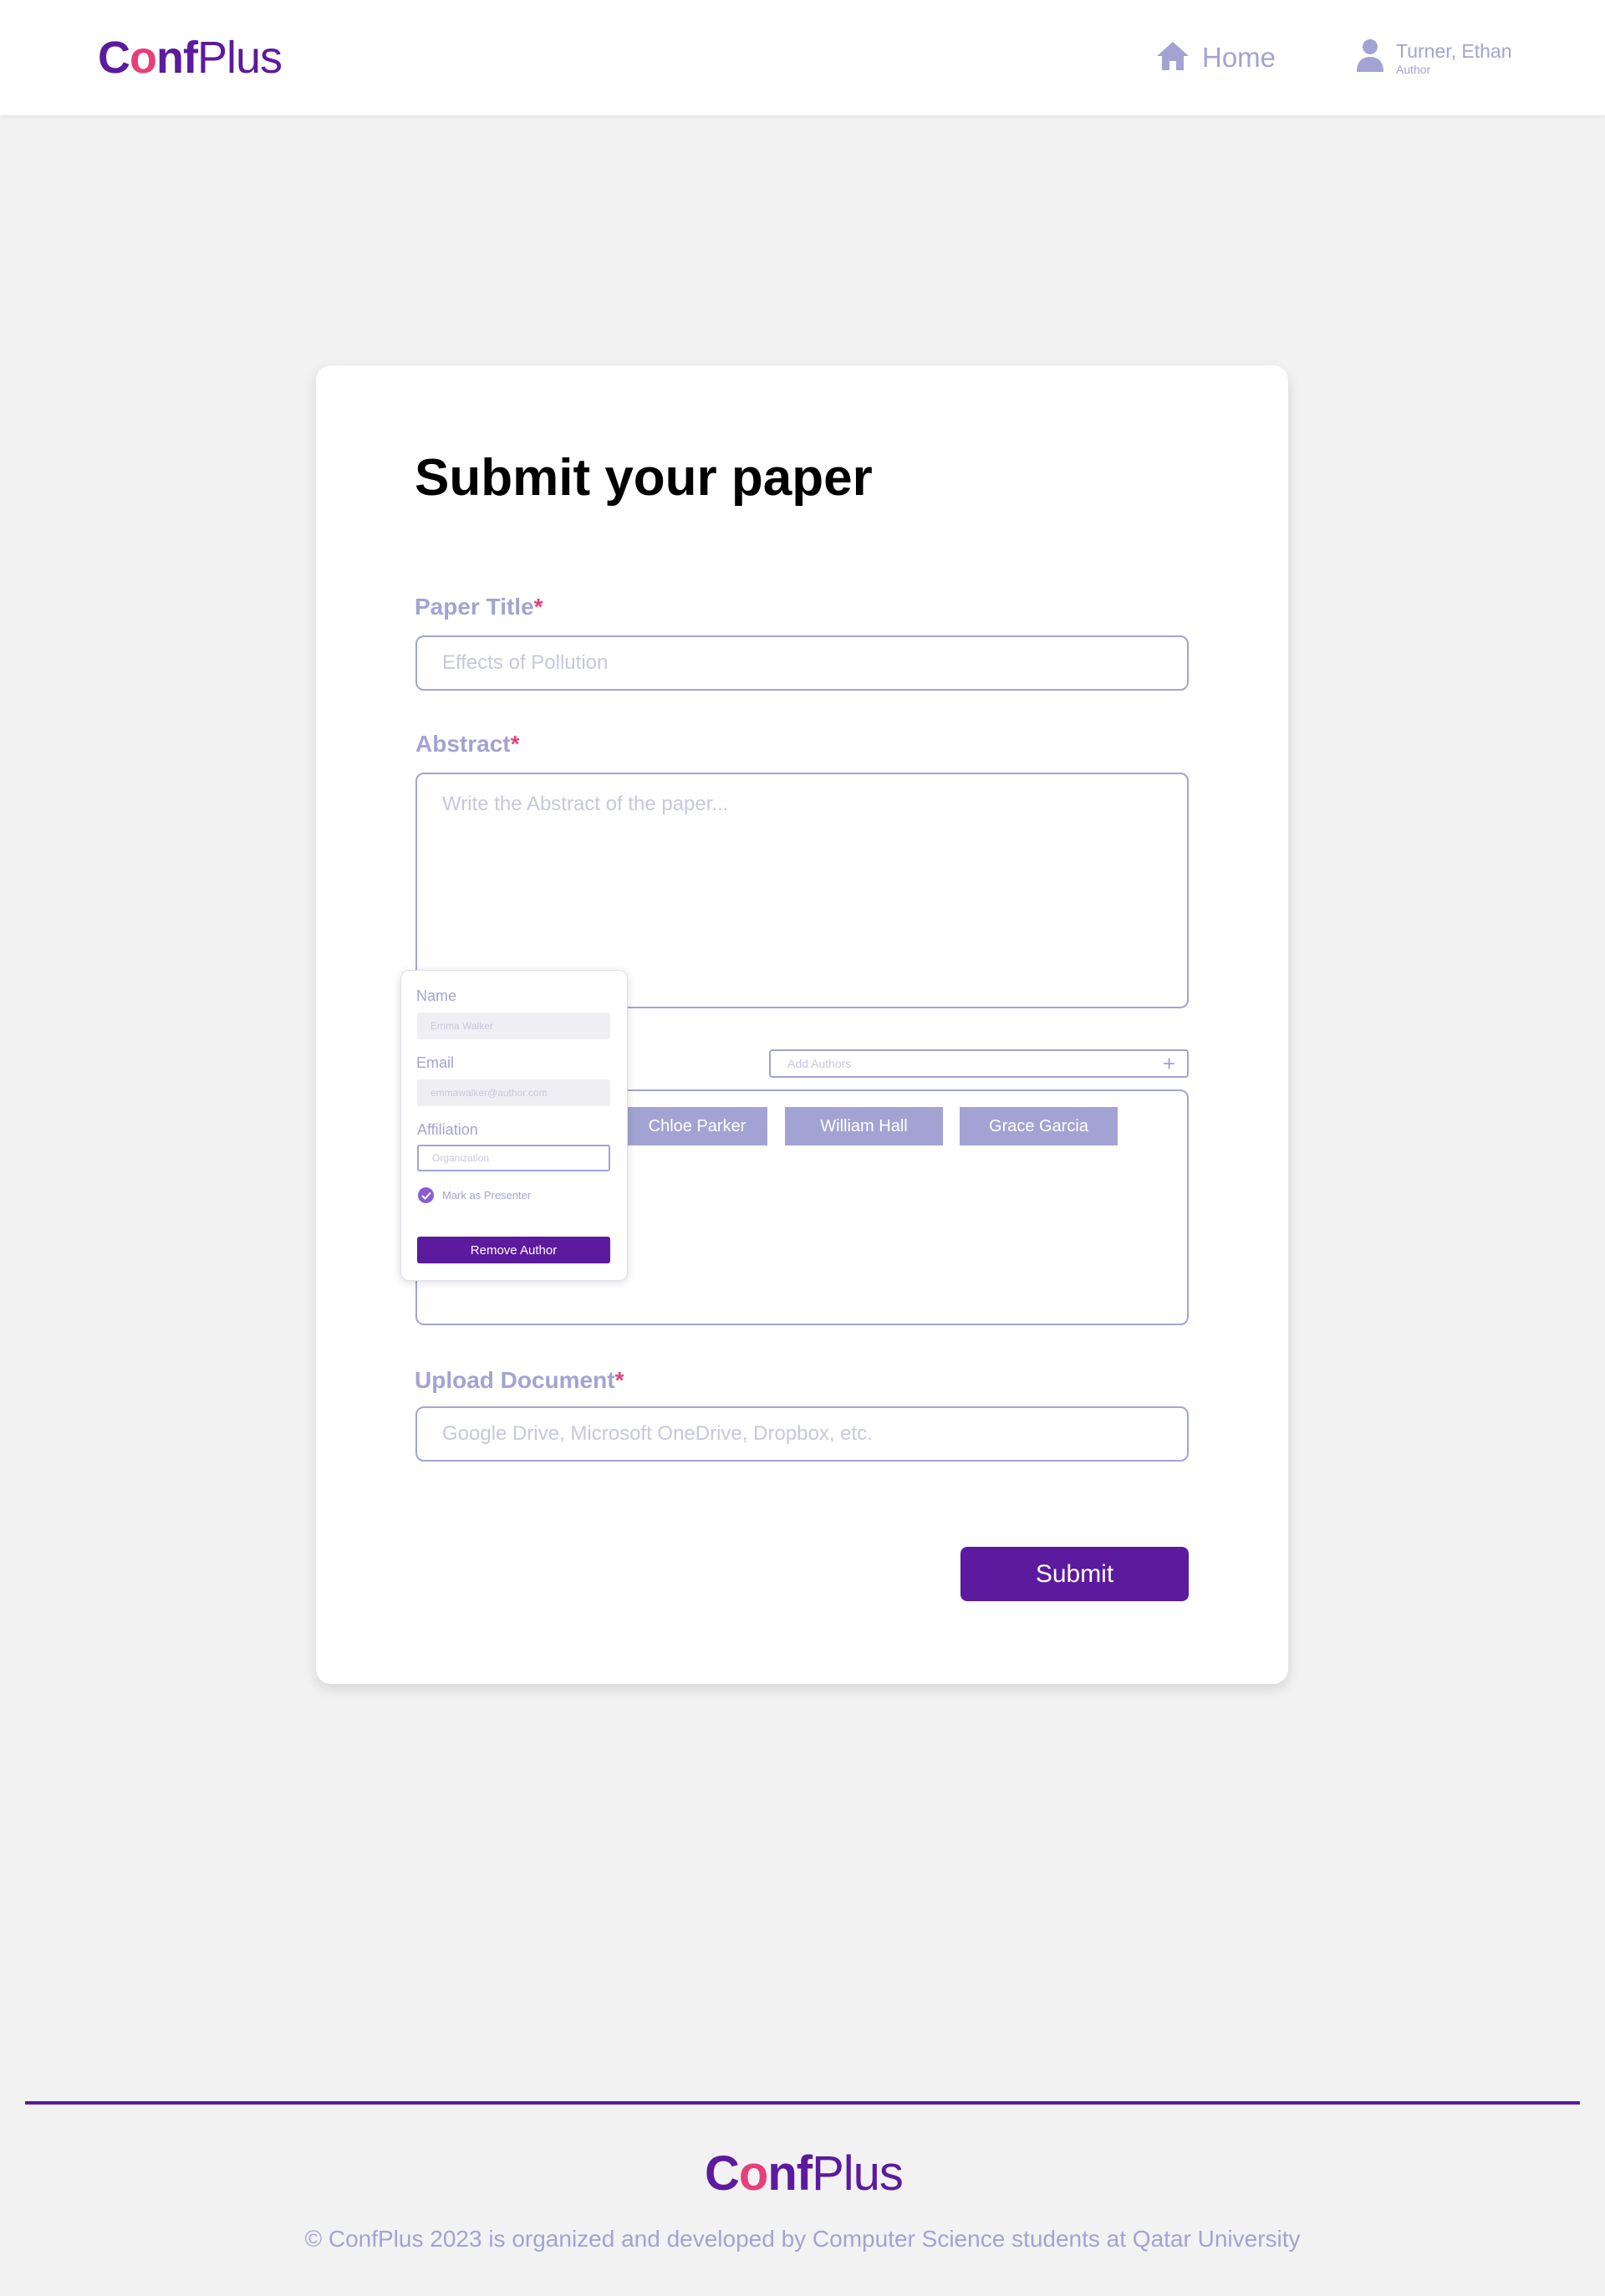  Describe the element at coordinates (1413, 69) in the screenshot. I see `user-role: Author` at that location.